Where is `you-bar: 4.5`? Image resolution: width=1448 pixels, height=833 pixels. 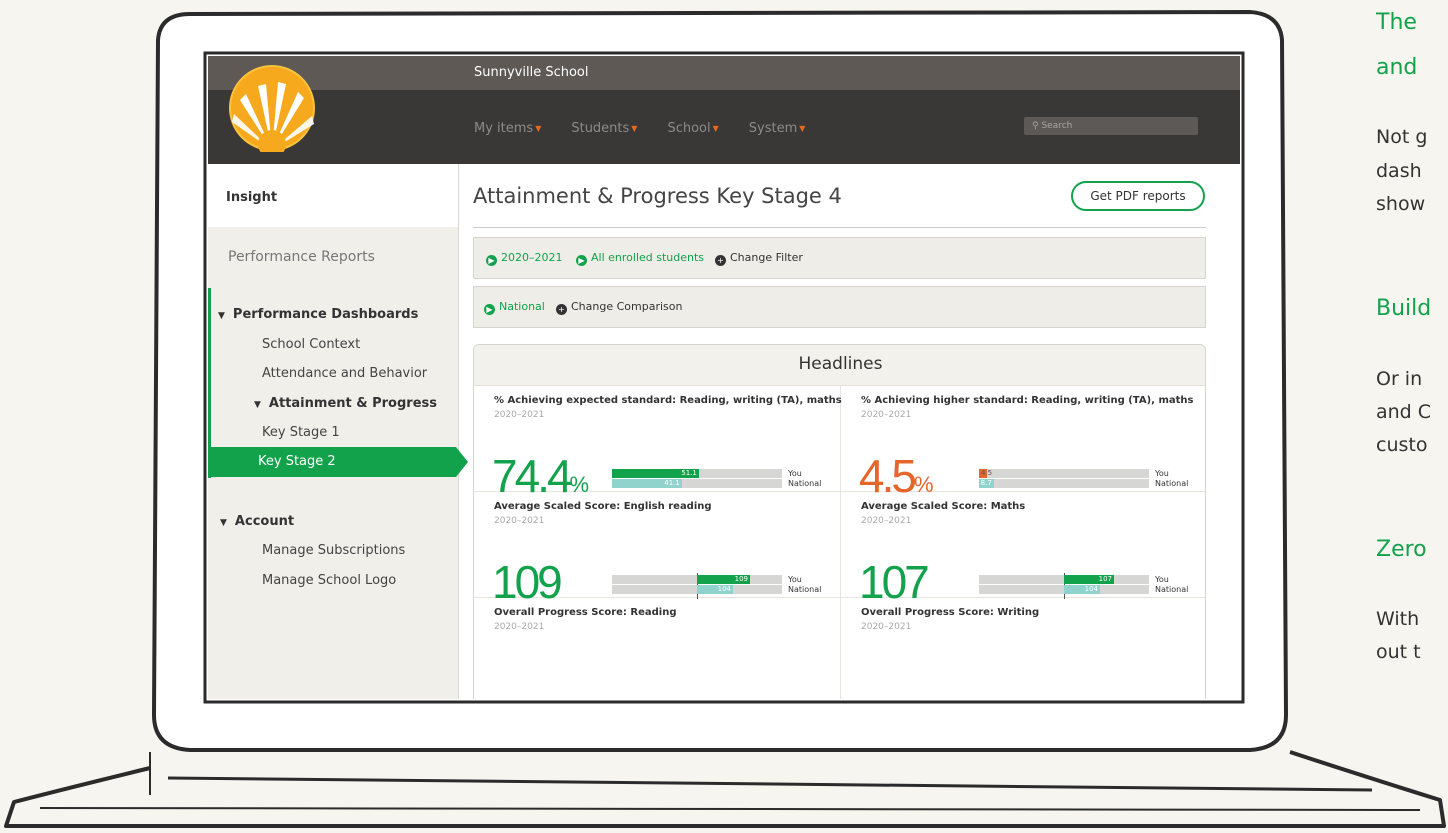 you-bar: 4.5 is located at coordinates (1064, 473).